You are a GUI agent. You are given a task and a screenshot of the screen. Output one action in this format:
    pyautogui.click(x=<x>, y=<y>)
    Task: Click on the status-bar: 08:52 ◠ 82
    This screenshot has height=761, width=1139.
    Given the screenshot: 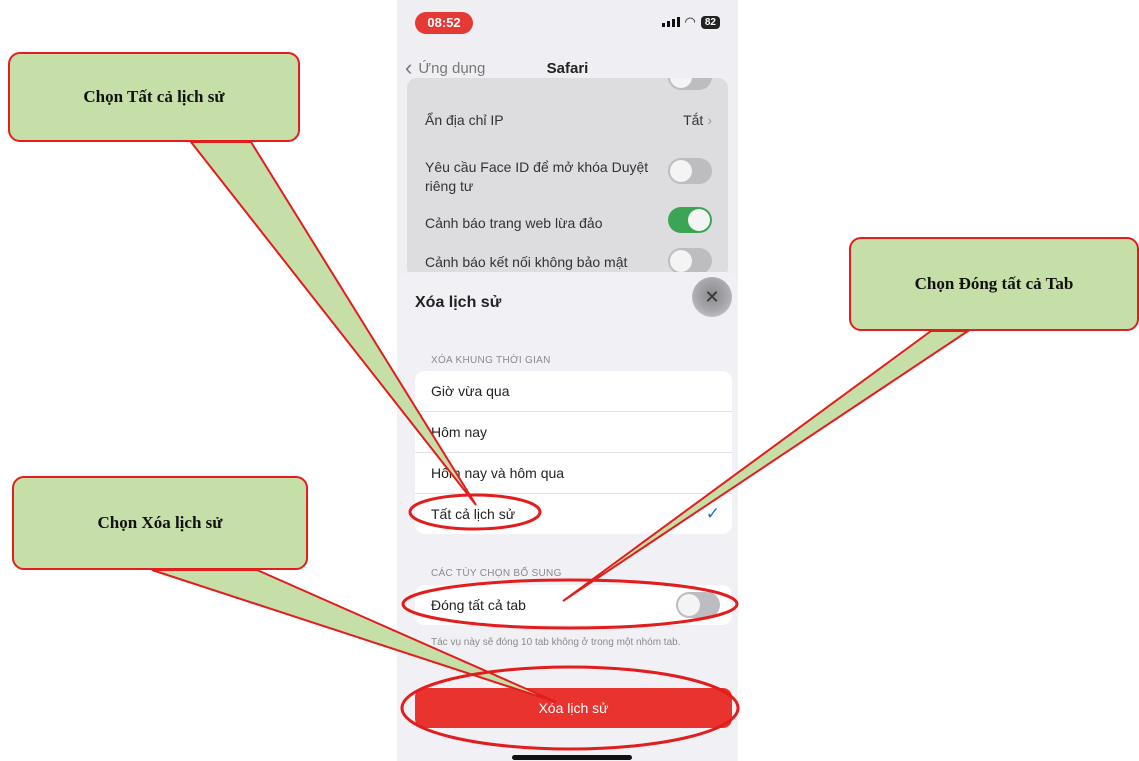 What is the action you would take?
    pyautogui.click(x=567, y=22)
    